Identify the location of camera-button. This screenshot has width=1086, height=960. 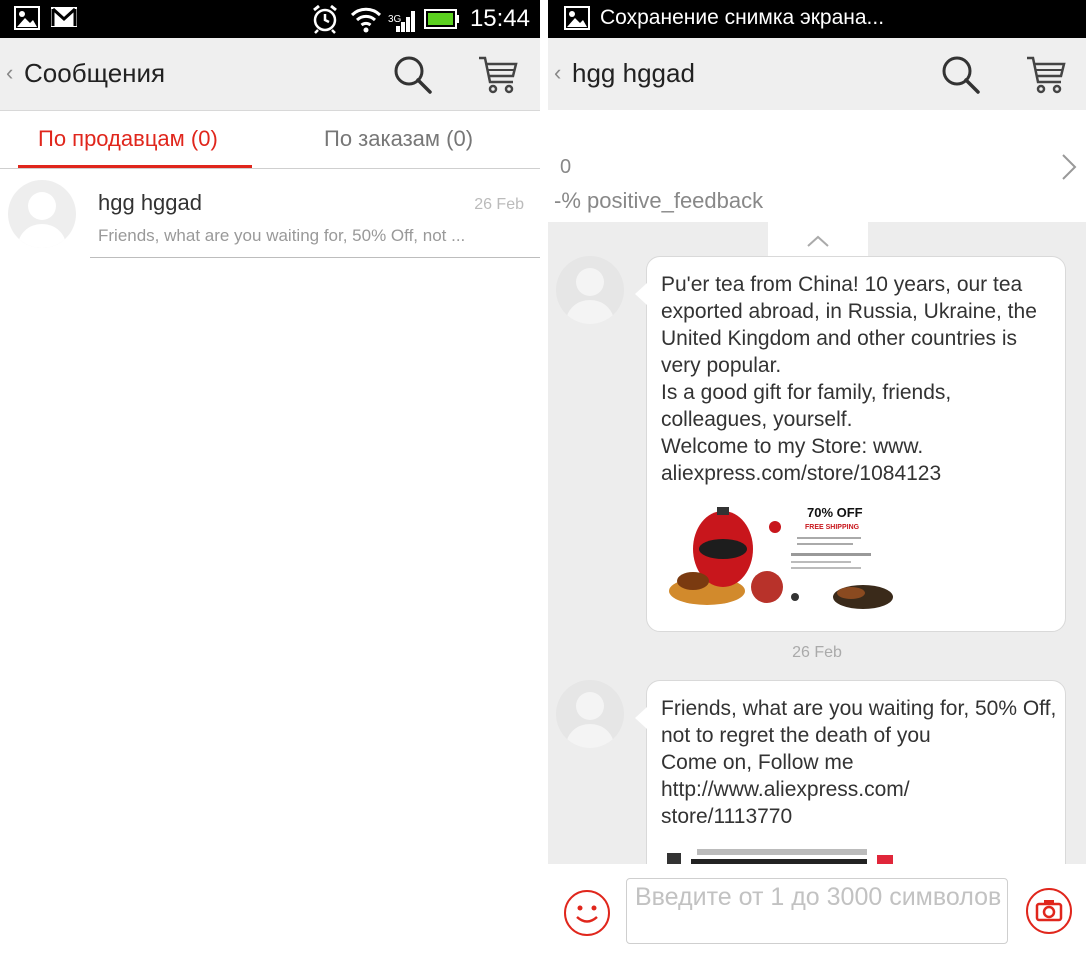
(1049, 911).